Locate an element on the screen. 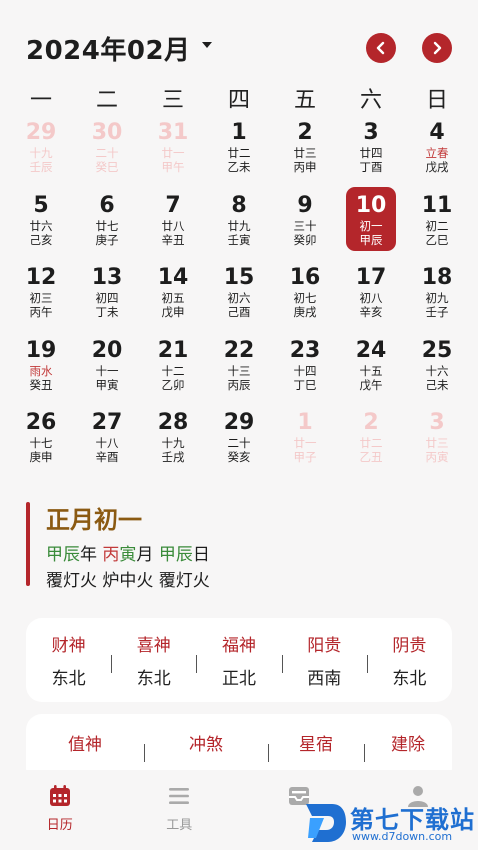 This screenshot has height=850, width=478. calendar-day: 7 廿八 辛丑 is located at coordinates (173, 227).